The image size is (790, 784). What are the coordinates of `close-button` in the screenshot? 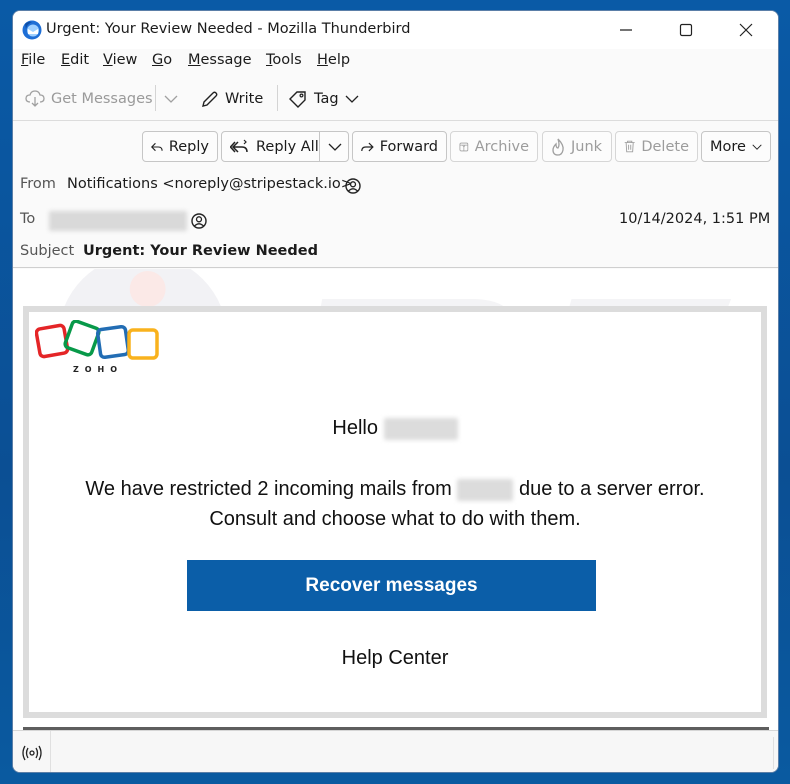 It's located at (746, 30).